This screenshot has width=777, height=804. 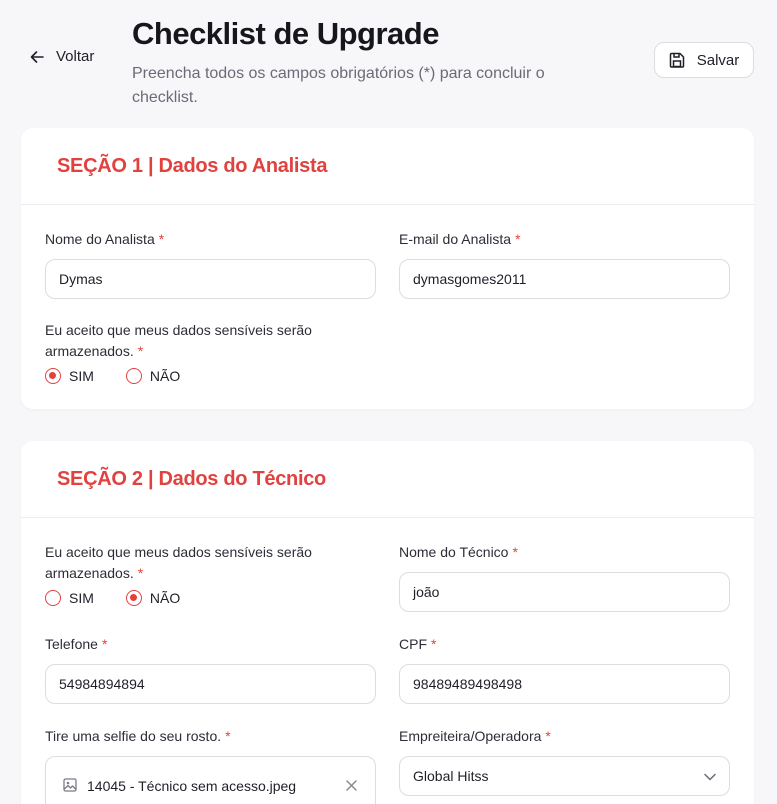 I want to click on page-title: Checklist de Upgrade, so click(x=285, y=33).